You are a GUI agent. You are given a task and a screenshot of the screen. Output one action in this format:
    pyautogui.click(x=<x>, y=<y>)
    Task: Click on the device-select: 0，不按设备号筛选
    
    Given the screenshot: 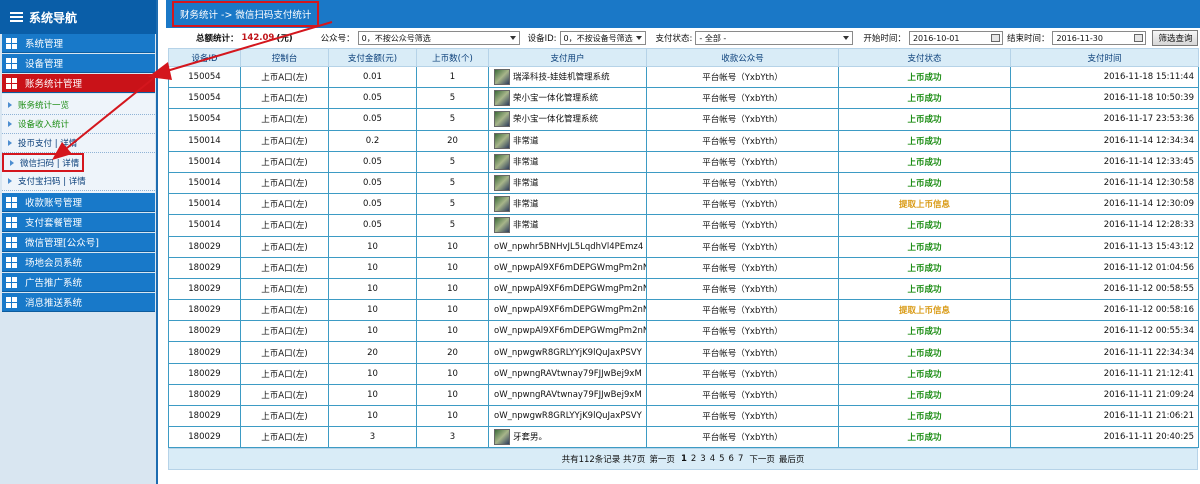 What is the action you would take?
    pyautogui.click(x=602, y=38)
    